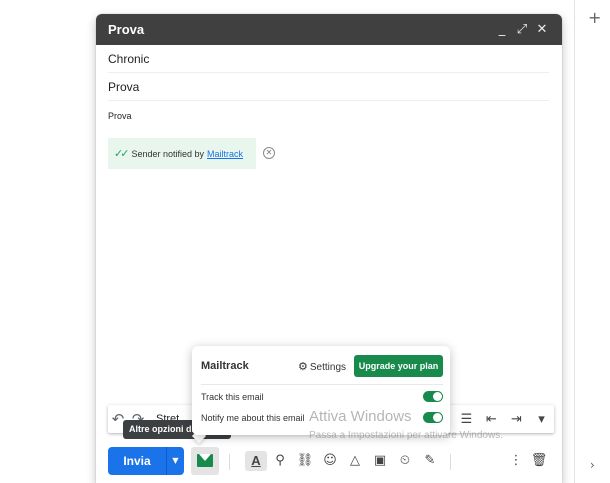 The height and width of the screenshot is (483, 610). Describe the element at coordinates (502, 29) in the screenshot. I see `minimize-icon: _` at that location.